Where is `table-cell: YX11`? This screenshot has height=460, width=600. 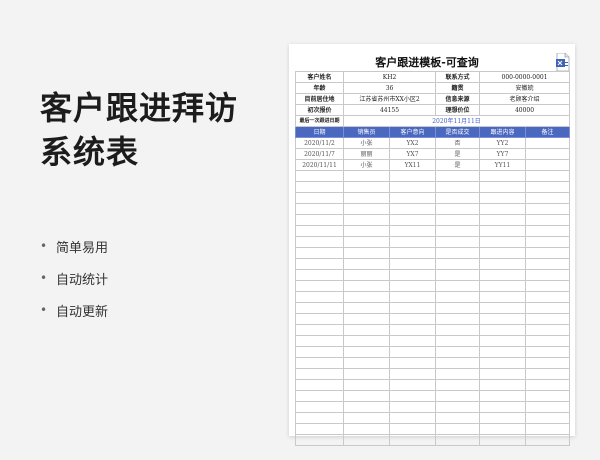 table-cell: YX11 is located at coordinates (412, 165).